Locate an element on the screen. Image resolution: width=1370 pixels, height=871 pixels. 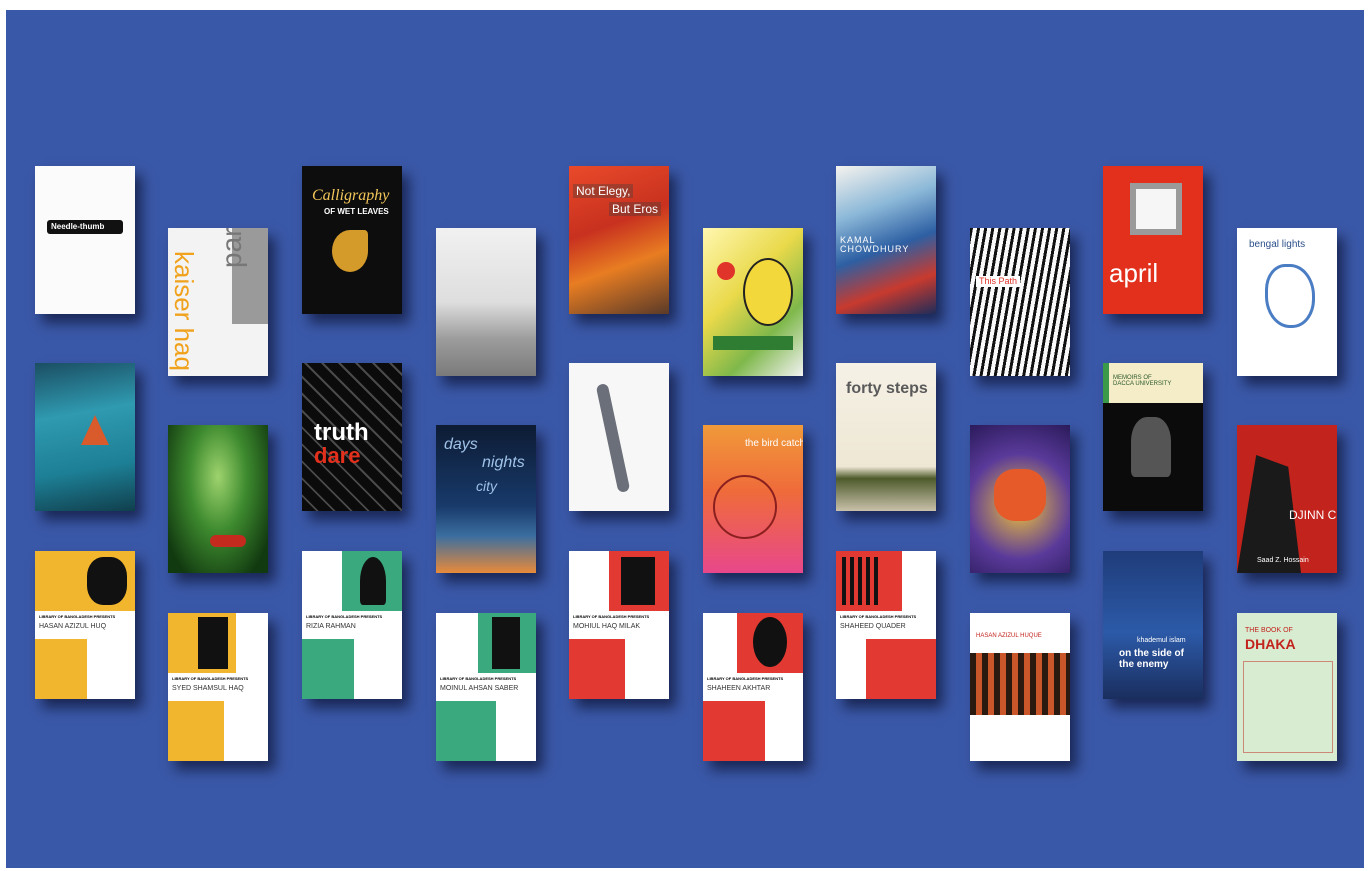
book-cover-walking-figure is located at coordinates (619, 437).